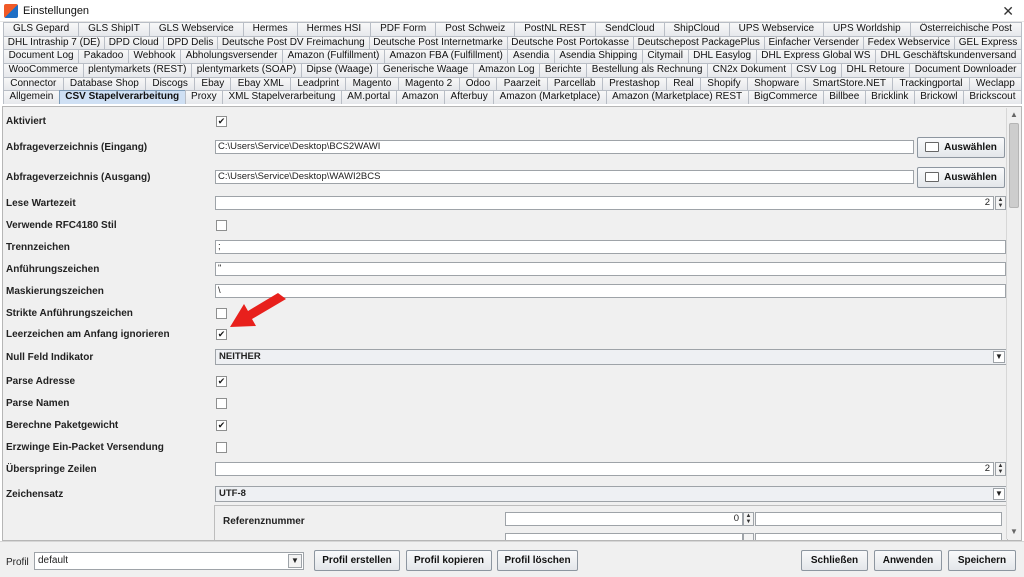 This screenshot has height=577, width=1024. I want to click on tab-postnl-rest: PostNL REST, so click(555, 29).